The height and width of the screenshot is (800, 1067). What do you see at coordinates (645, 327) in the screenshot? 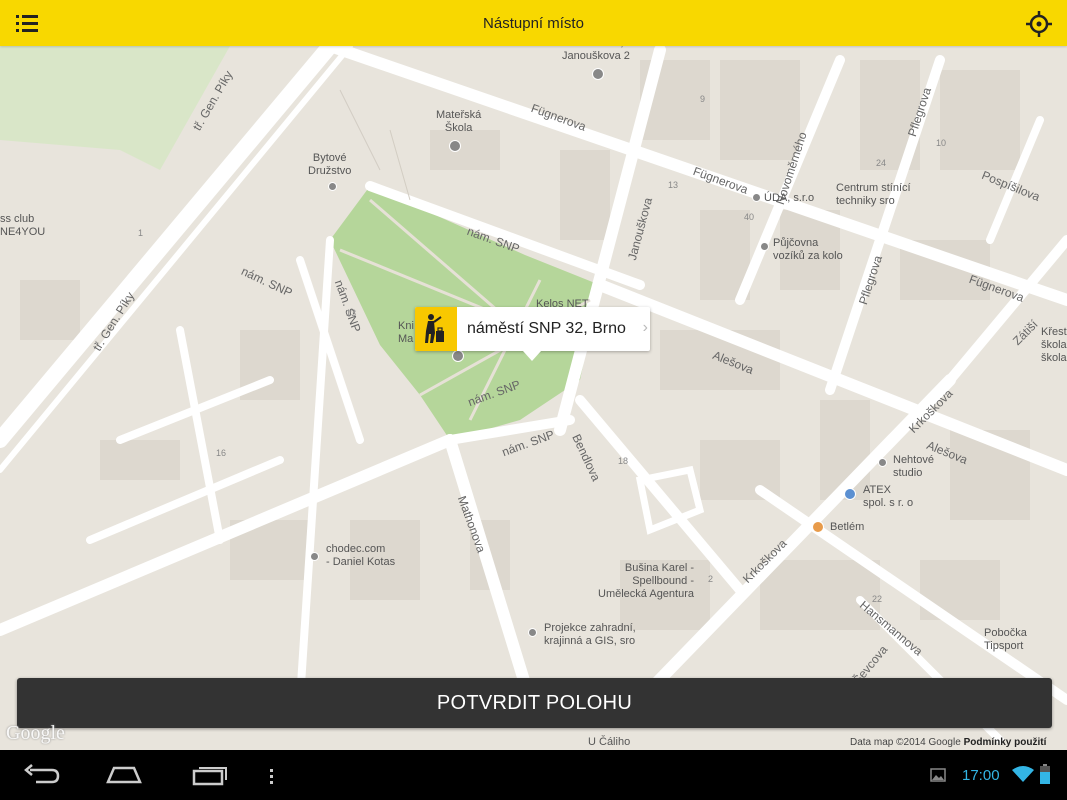
I see `chevron-right-icon: ›` at bounding box center [645, 327].